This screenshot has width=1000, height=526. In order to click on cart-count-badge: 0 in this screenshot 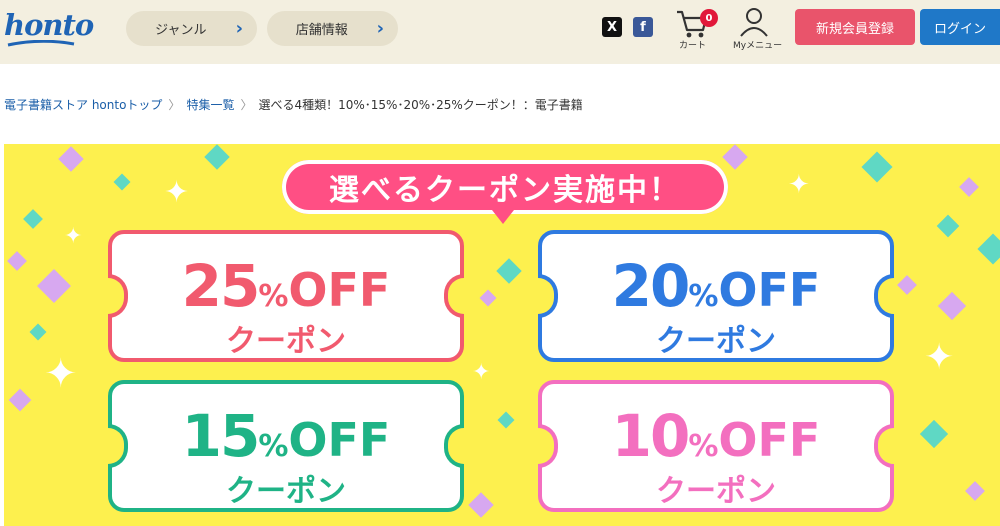, I will do `click(709, 18)`.